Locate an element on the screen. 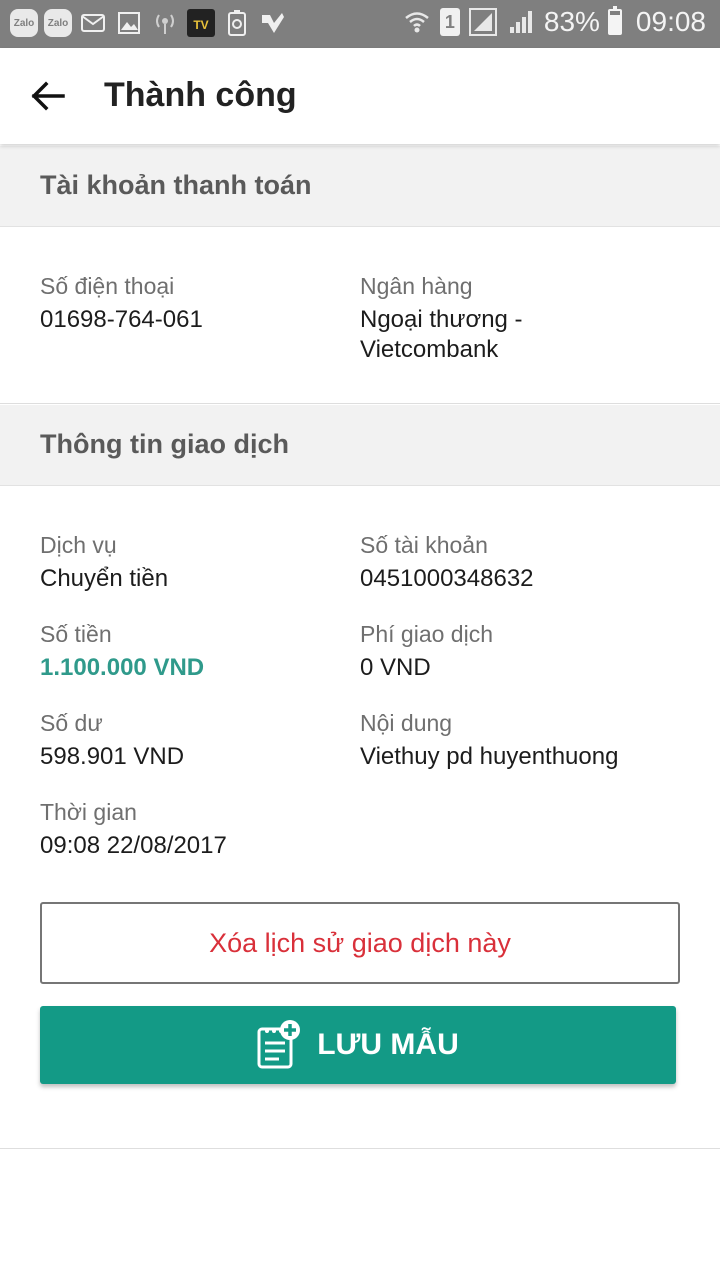  back-arrow-icon is located at coordinates (48, 96).